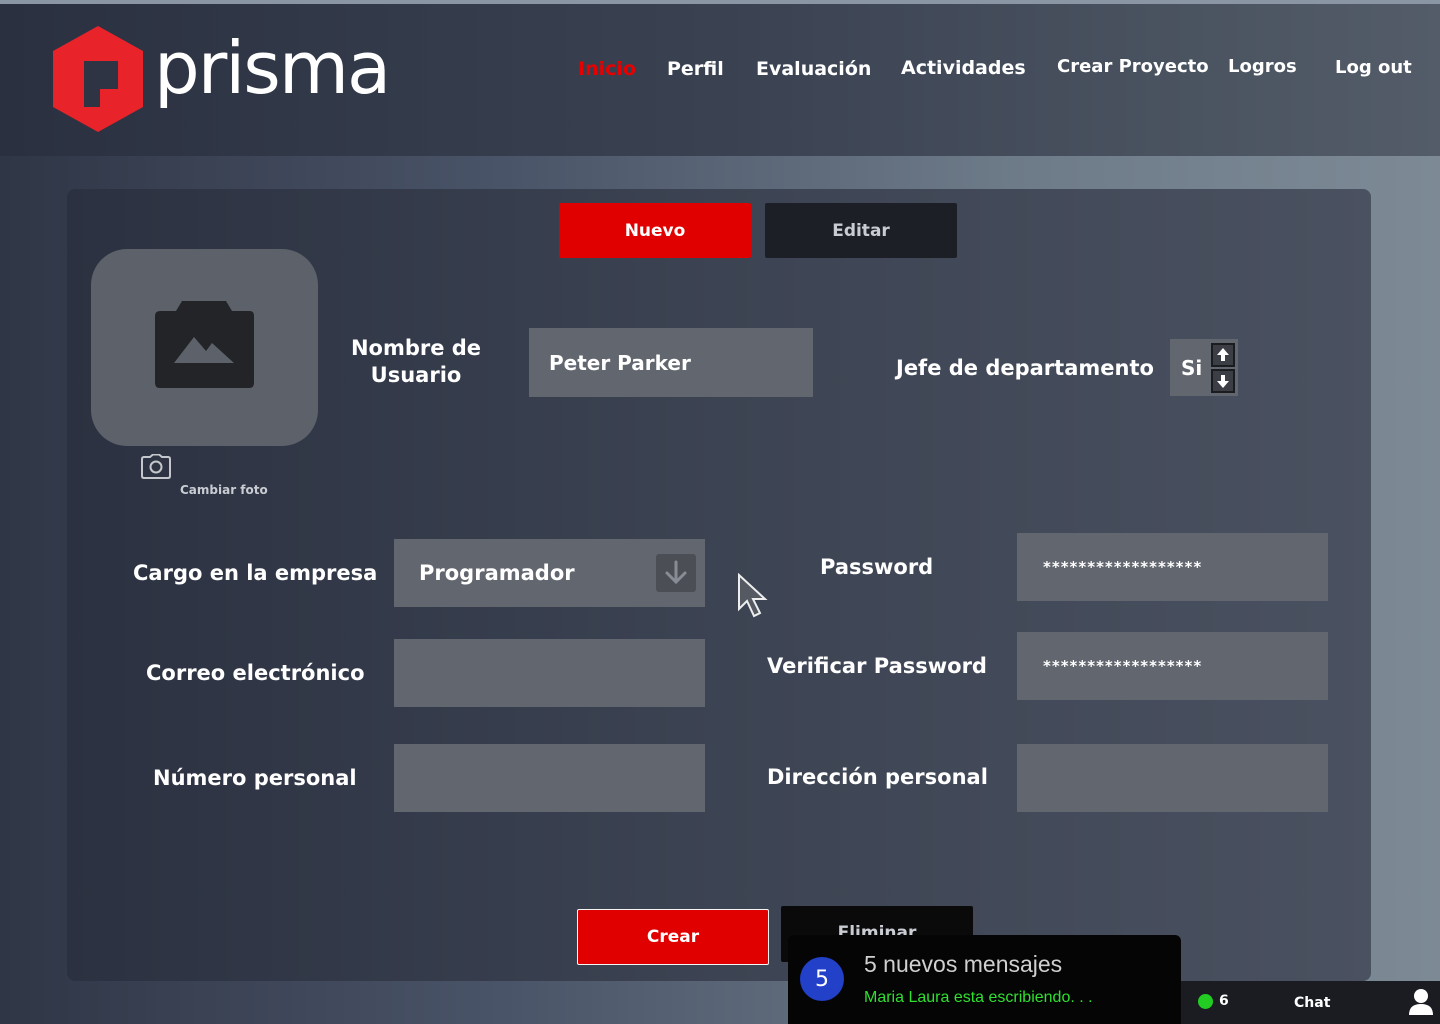  Describe the element at coordinates (1223, 383) in the screenshot. I see `decrement-arrow-icon` at that location.